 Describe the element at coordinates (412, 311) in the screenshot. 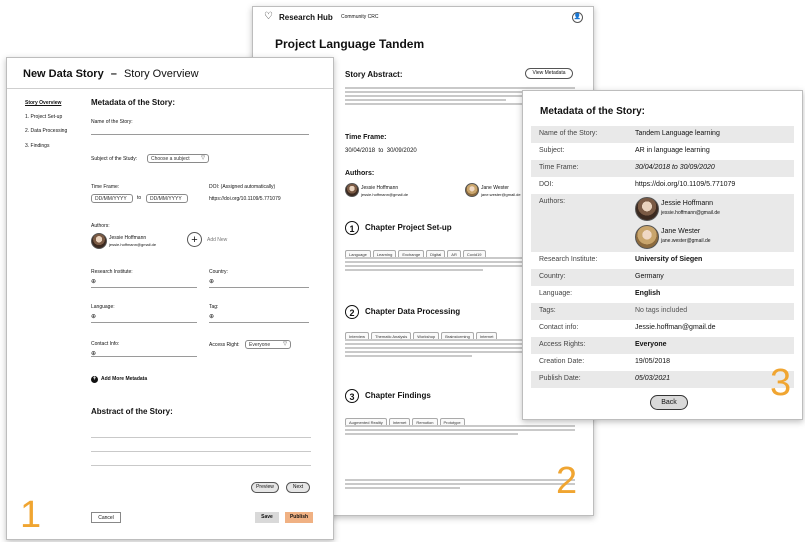

I see `chapter-title: Chapter Data Processing` at that location.